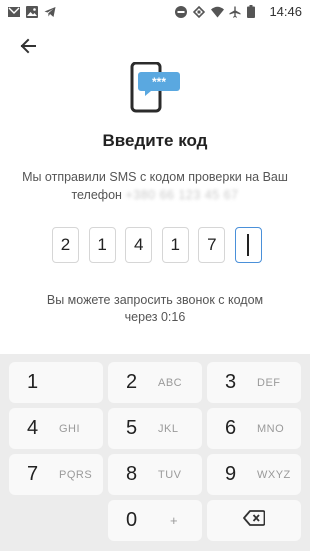 The width and height of the screenshot is (320, 551). I want to click on key-0: 0 +, so click(155, 520).